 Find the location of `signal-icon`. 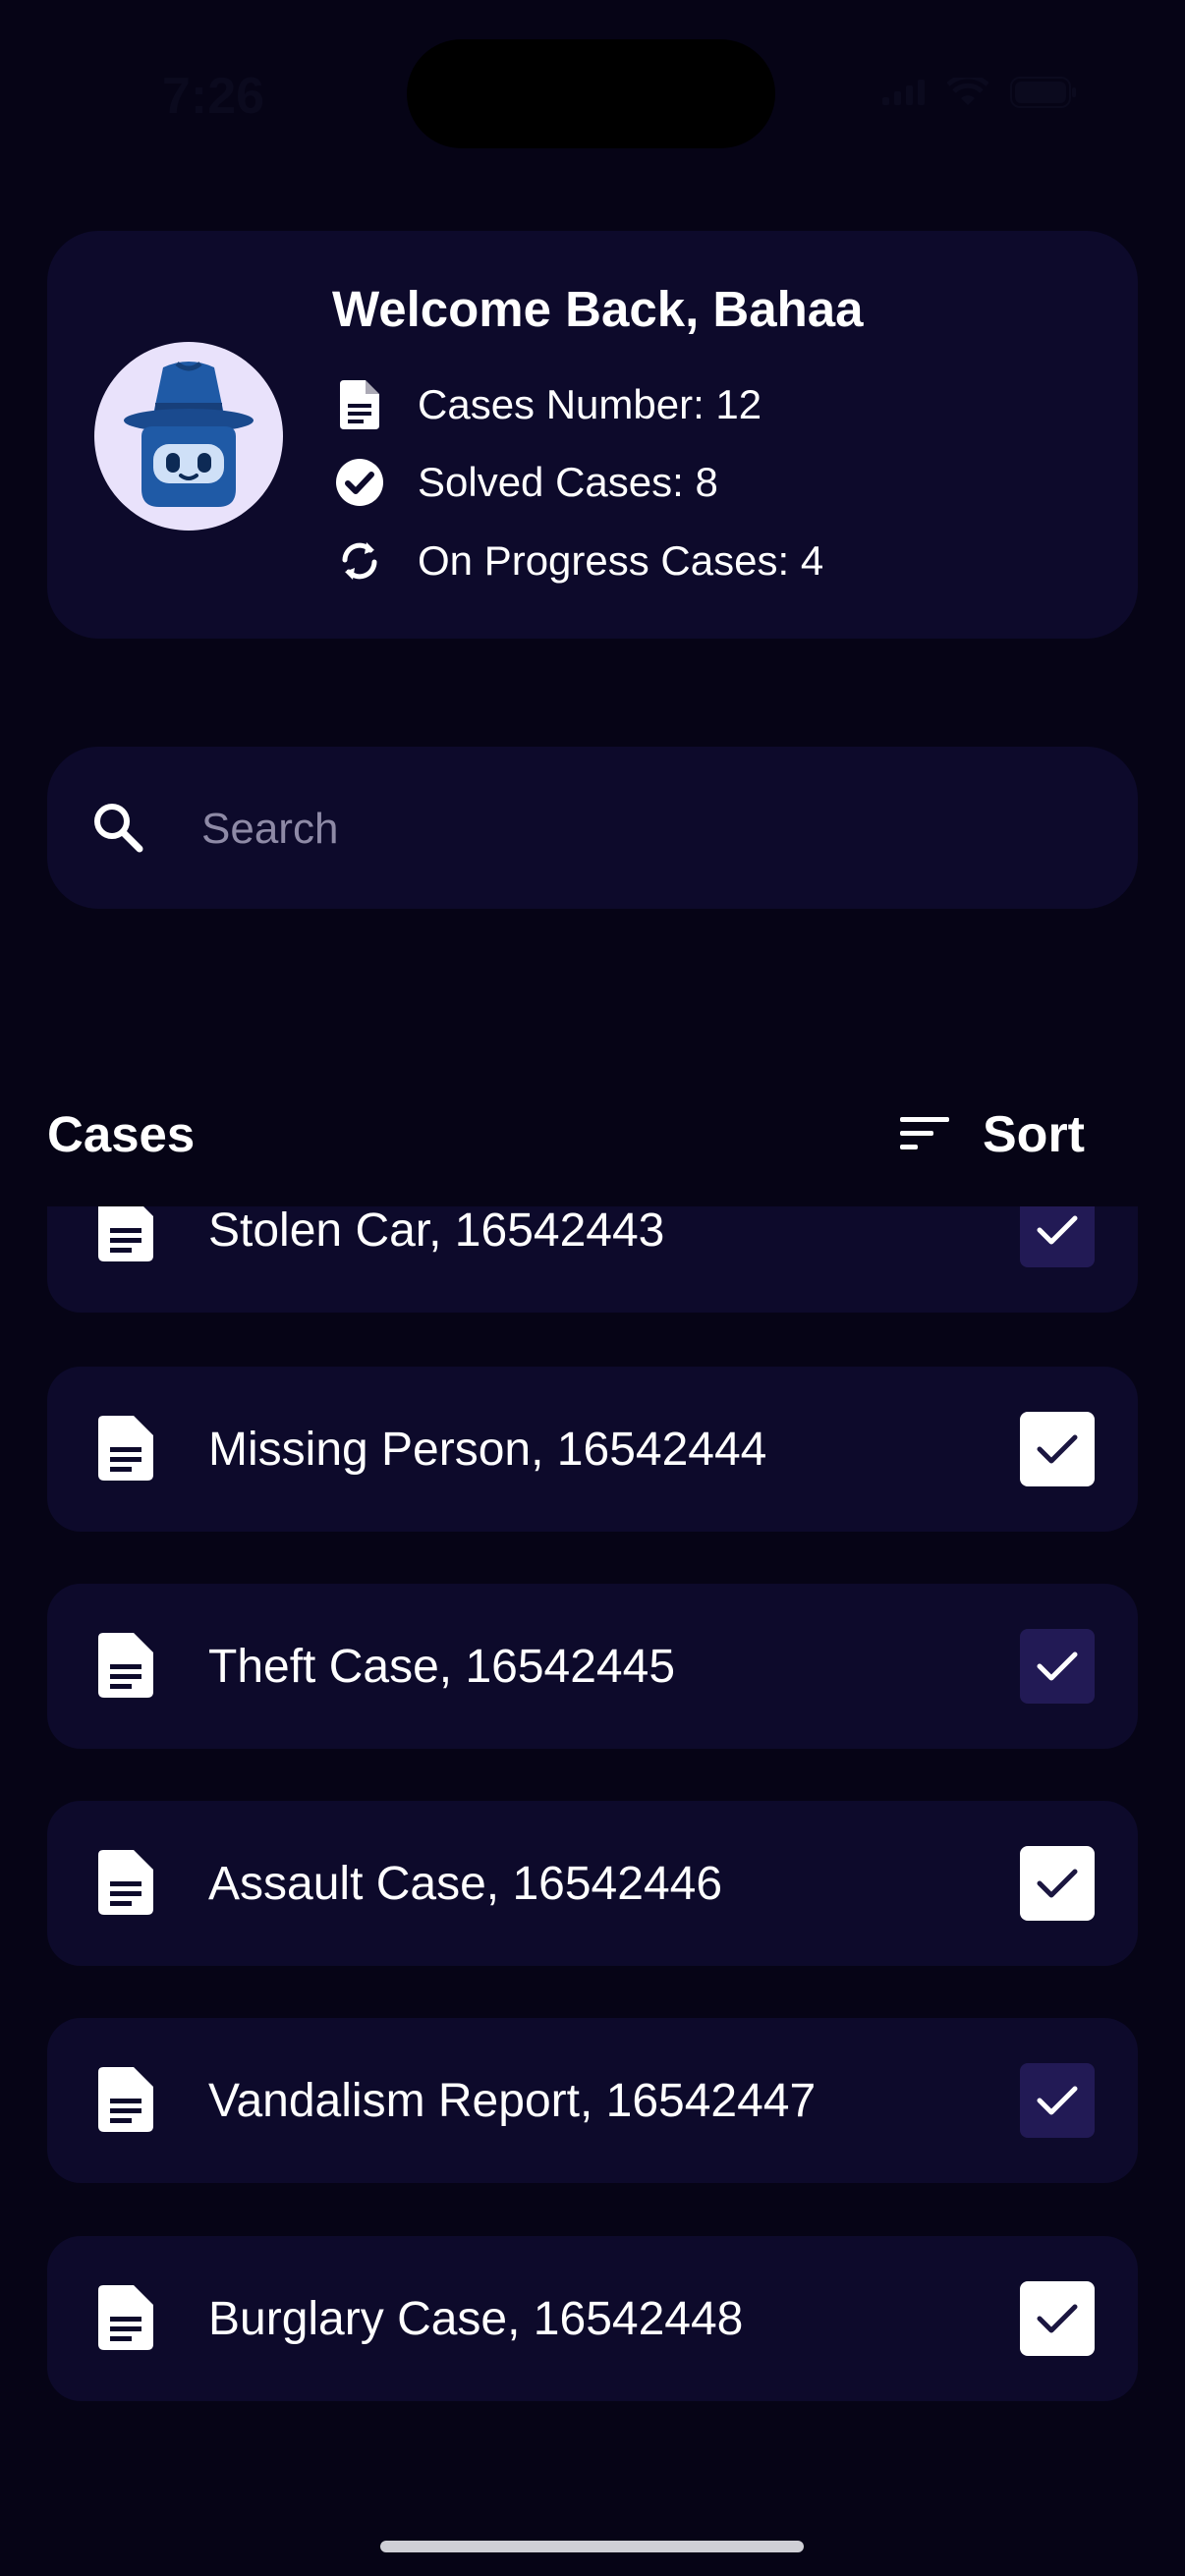

signal-icon is located at coordinates (904, 92).